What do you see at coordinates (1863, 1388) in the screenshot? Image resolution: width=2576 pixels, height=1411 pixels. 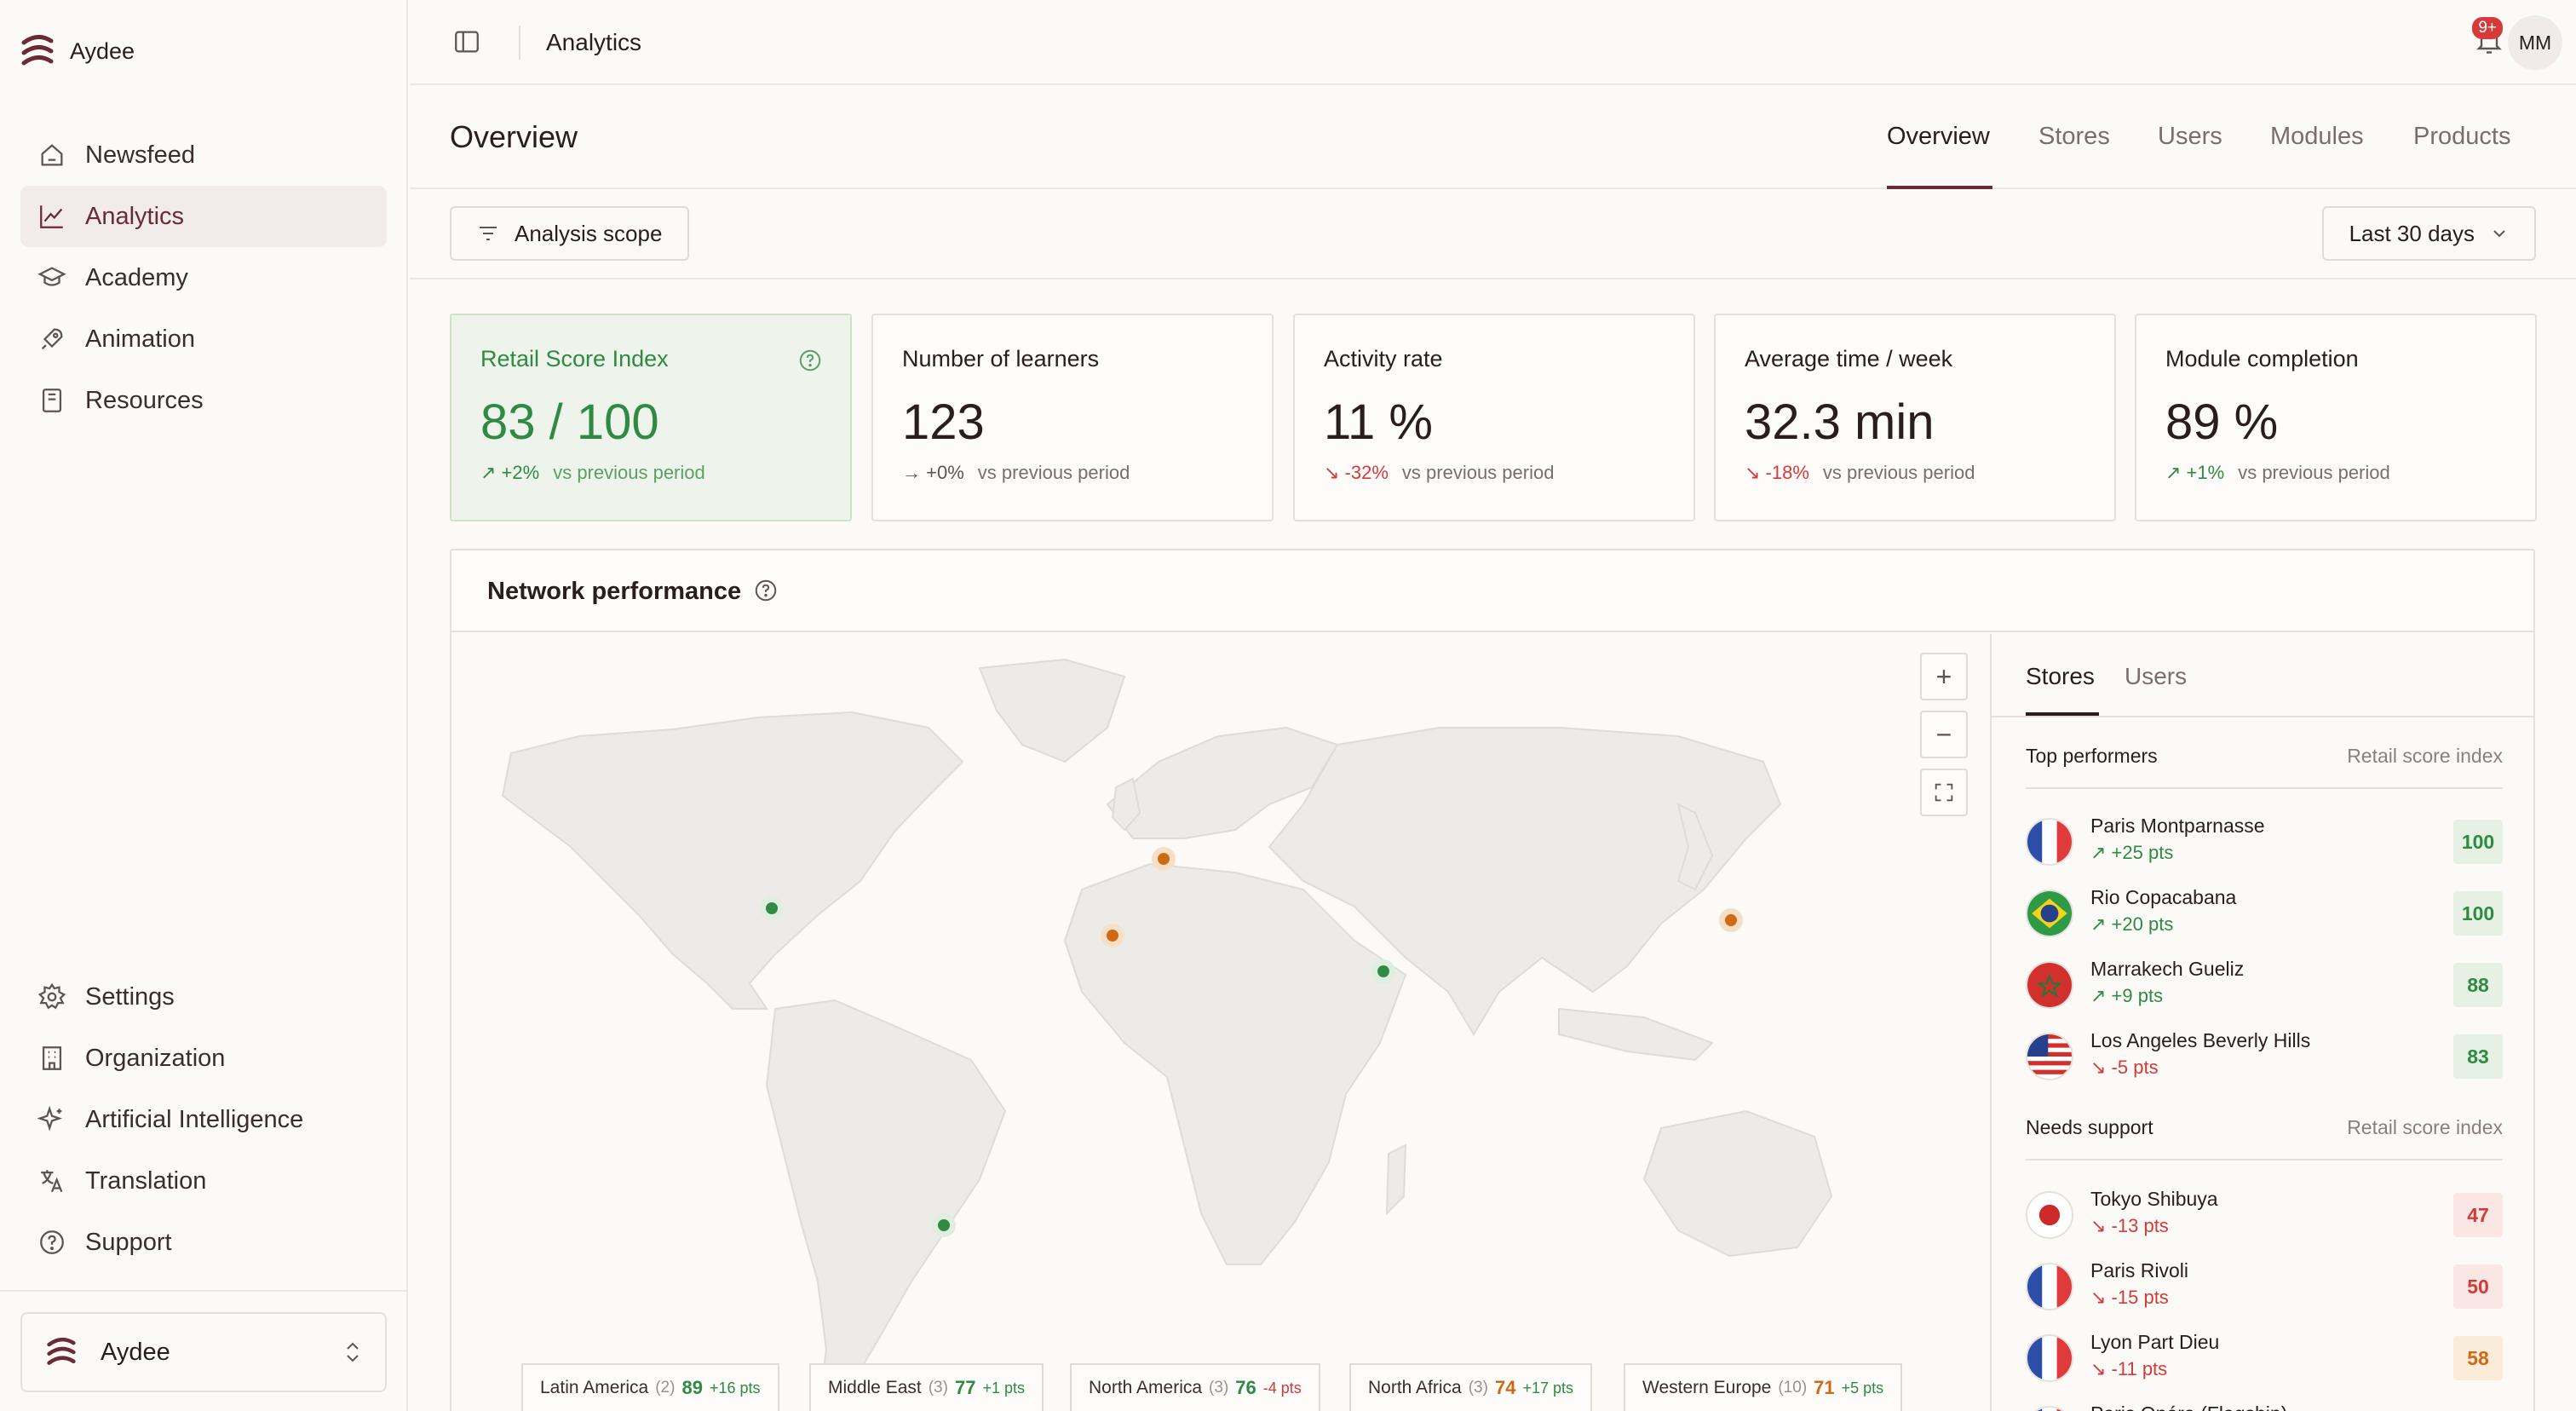 I see `region-delta: +5 pts` at bounding box center [1863, 1388].